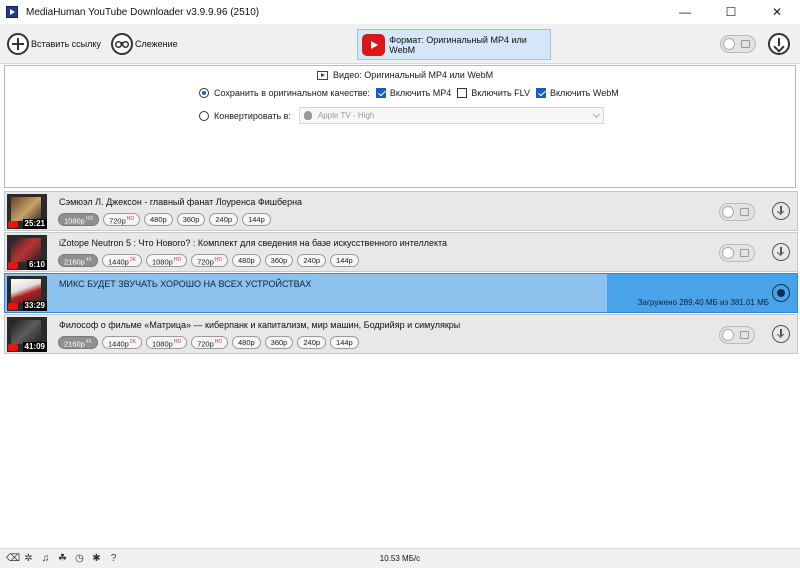 This screenshot has height=568, width=800. Describe the element at coordinates (451, 115) in the screenshot. I see `convert-profile-select: Apple TV - High` at that location.